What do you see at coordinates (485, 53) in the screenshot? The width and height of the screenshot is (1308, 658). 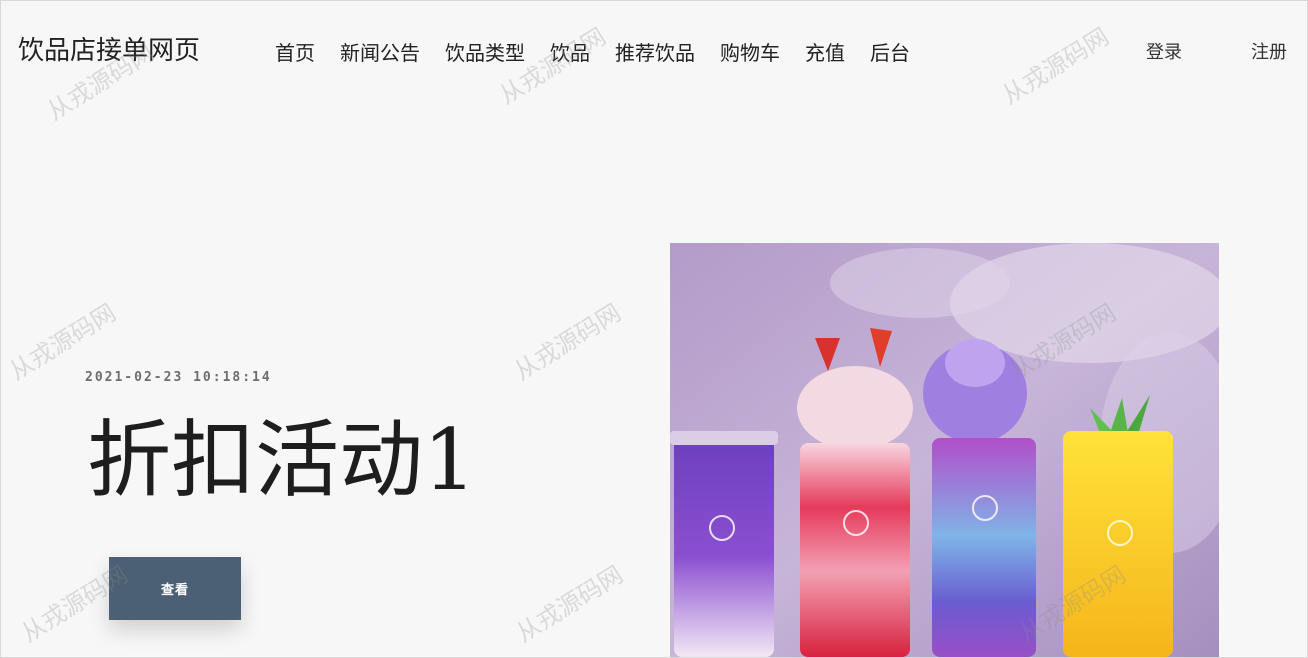 I see `nav-item-drink-types: 饮品类型` at bounding box center [485, 53].